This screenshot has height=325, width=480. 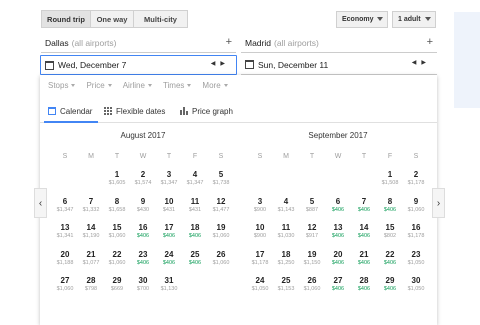 What do you see at coordinates (338, 289) in the screenshot?
I see `day-cell: 27 $406` at bounding box center [338, 289].